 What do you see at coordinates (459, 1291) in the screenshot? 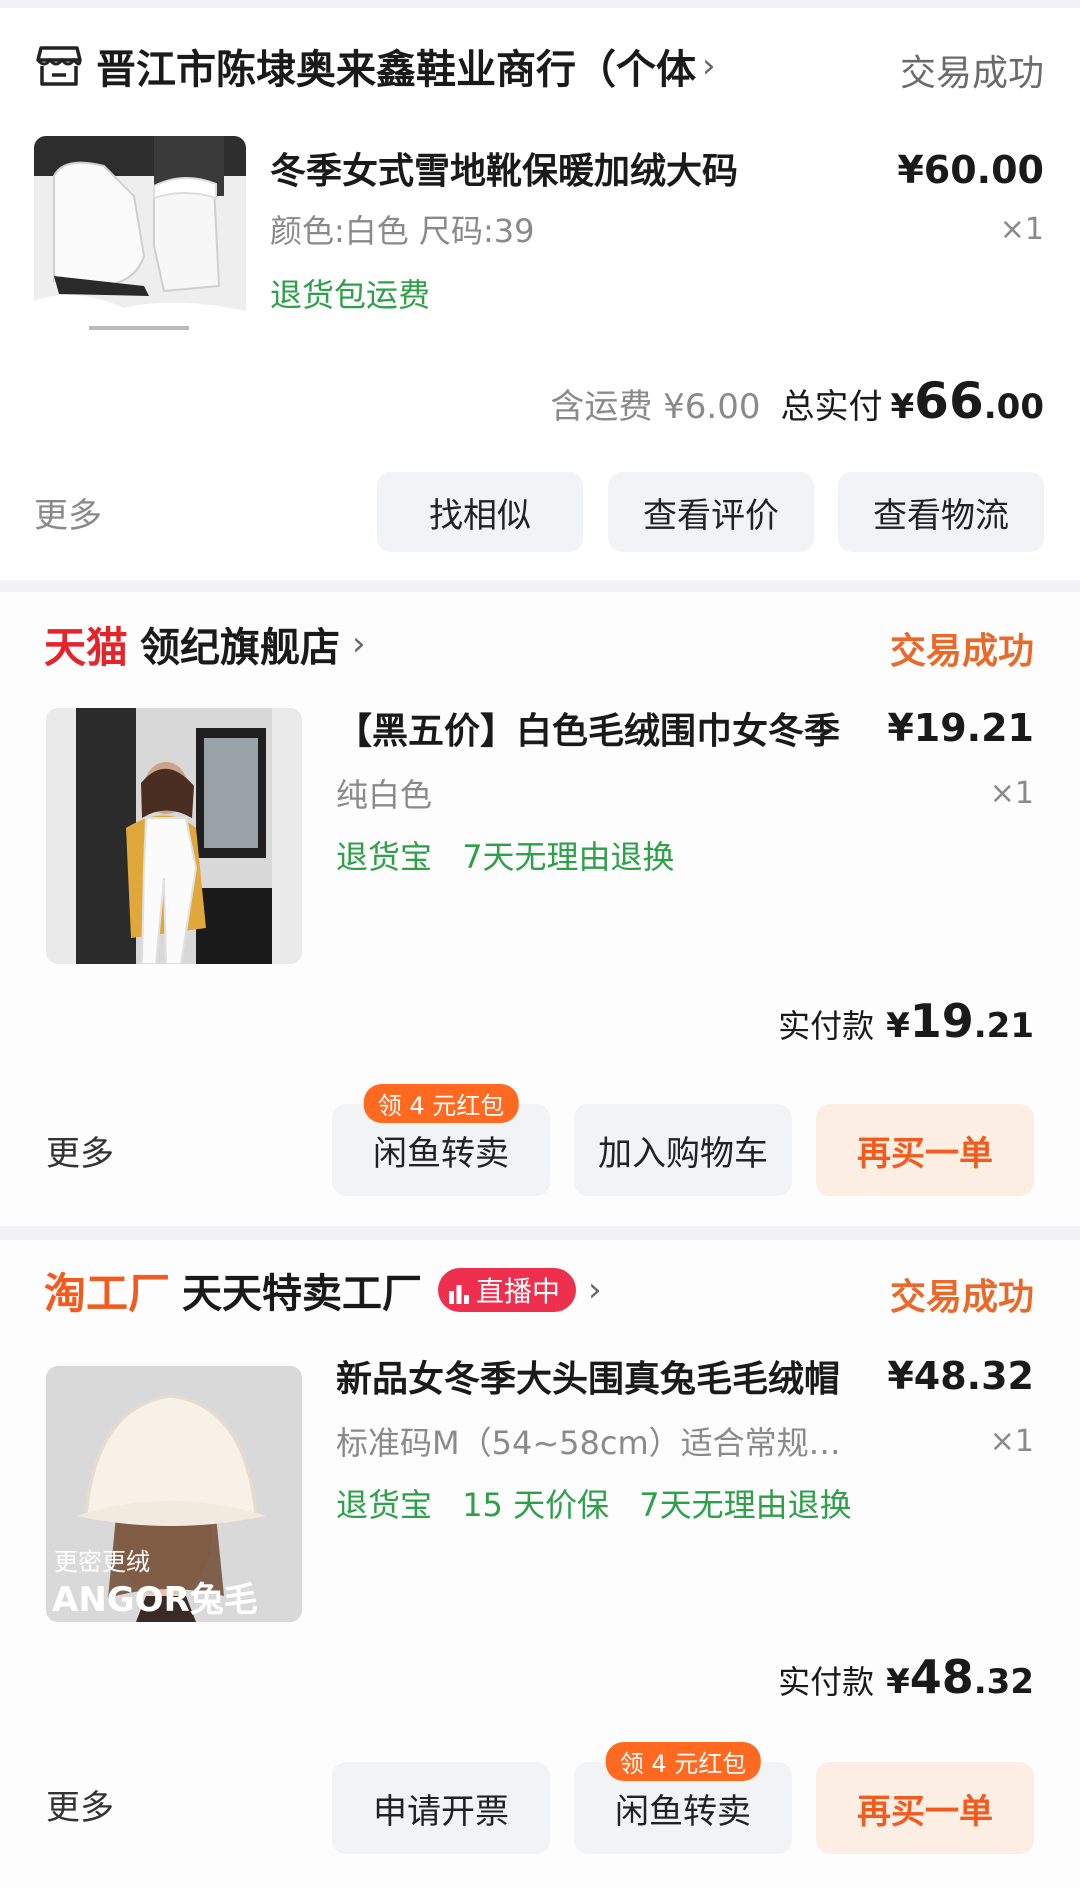
I see `live-bars-icon` at bounding box center [459, 1291].